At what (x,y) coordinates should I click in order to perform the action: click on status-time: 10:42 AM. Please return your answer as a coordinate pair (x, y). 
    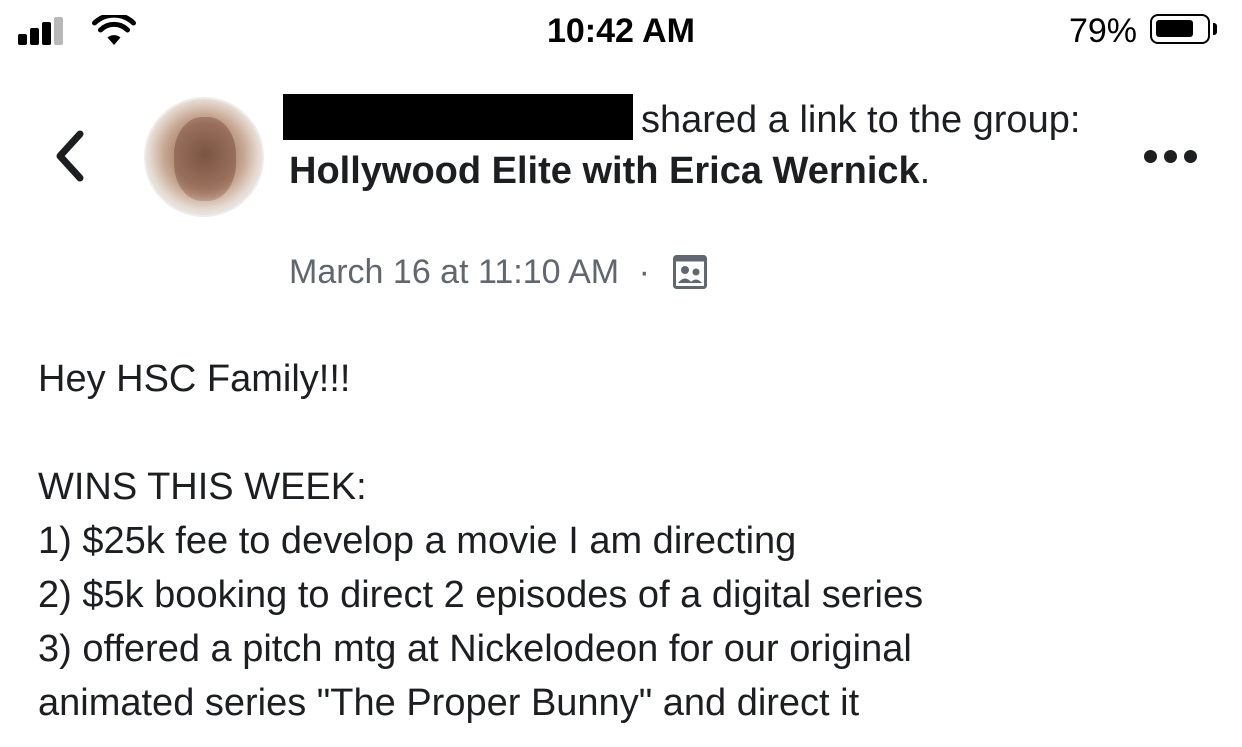
    Looking at the image, I should click on (621, 31).